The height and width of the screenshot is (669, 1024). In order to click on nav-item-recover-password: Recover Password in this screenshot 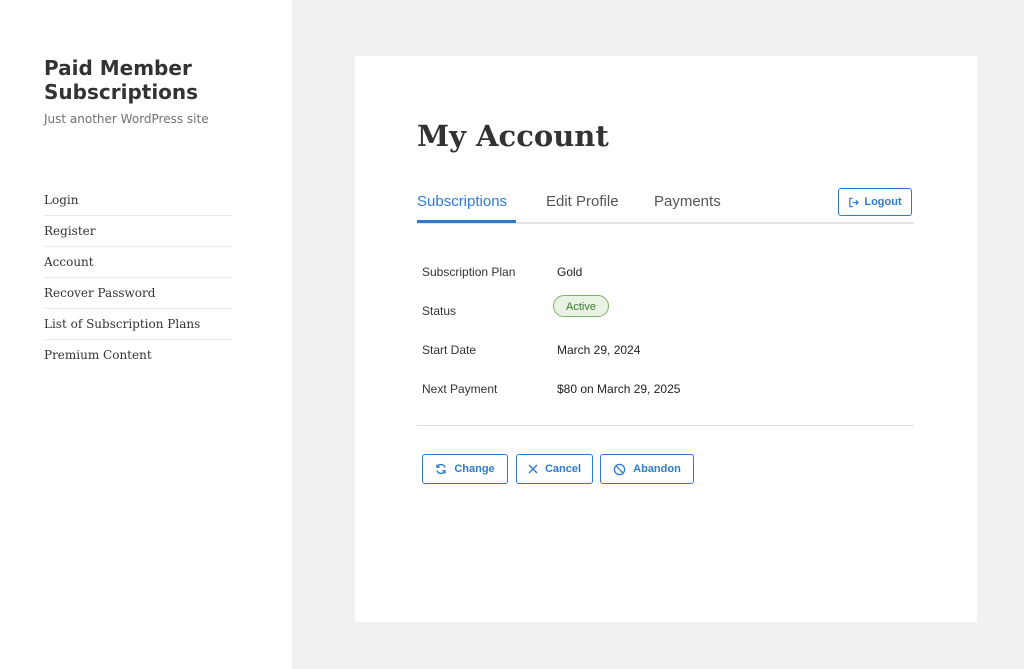, I will do `click(138, 293)`.